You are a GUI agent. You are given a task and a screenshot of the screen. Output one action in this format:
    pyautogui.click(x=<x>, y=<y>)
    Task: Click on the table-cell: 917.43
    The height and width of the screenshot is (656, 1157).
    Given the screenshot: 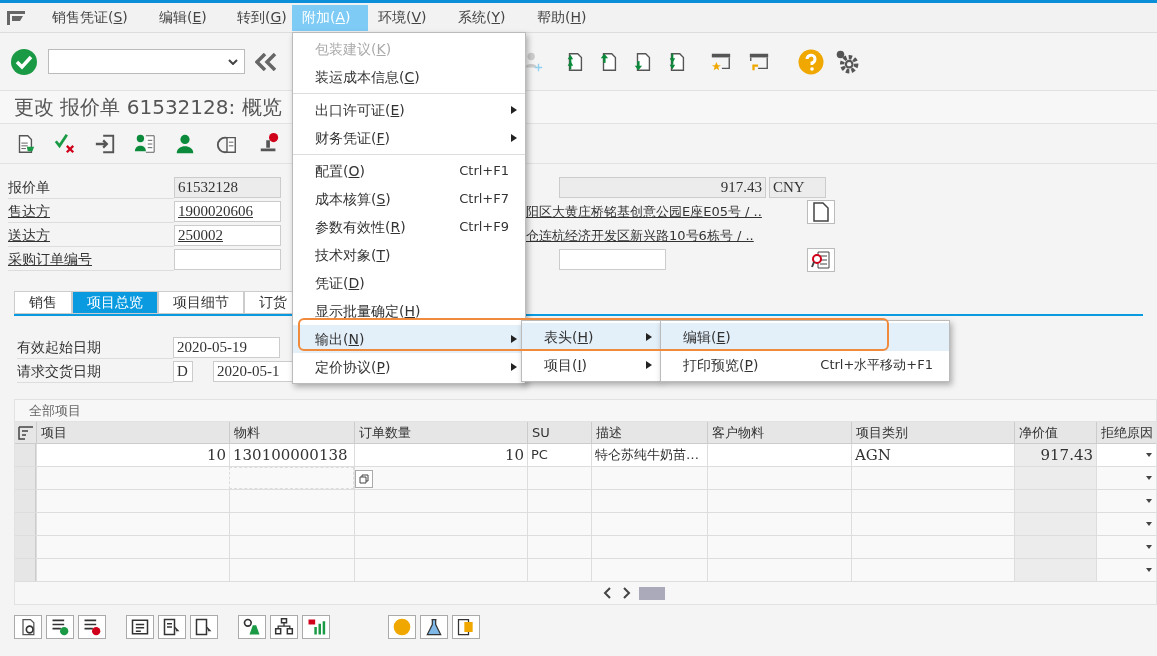 What is the action you would take?
    pyautogui.click(x=1055, y=455)
    